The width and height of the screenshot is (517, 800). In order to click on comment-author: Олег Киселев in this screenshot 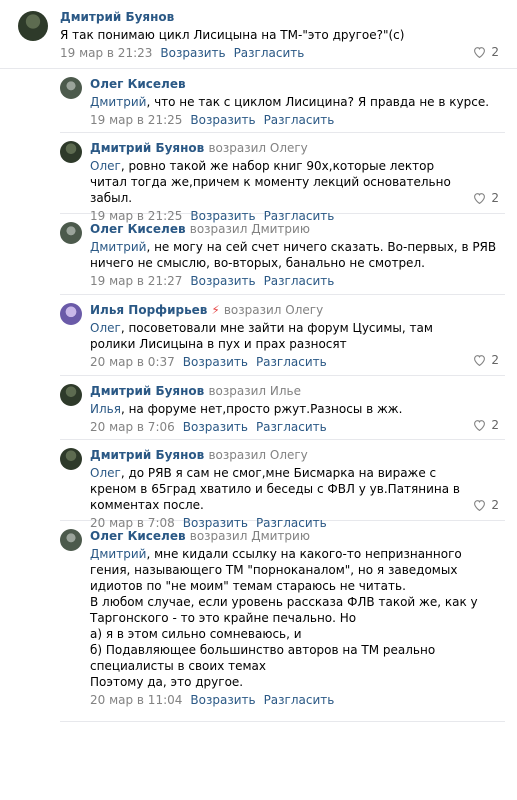, I will do `click(293, 84)`.